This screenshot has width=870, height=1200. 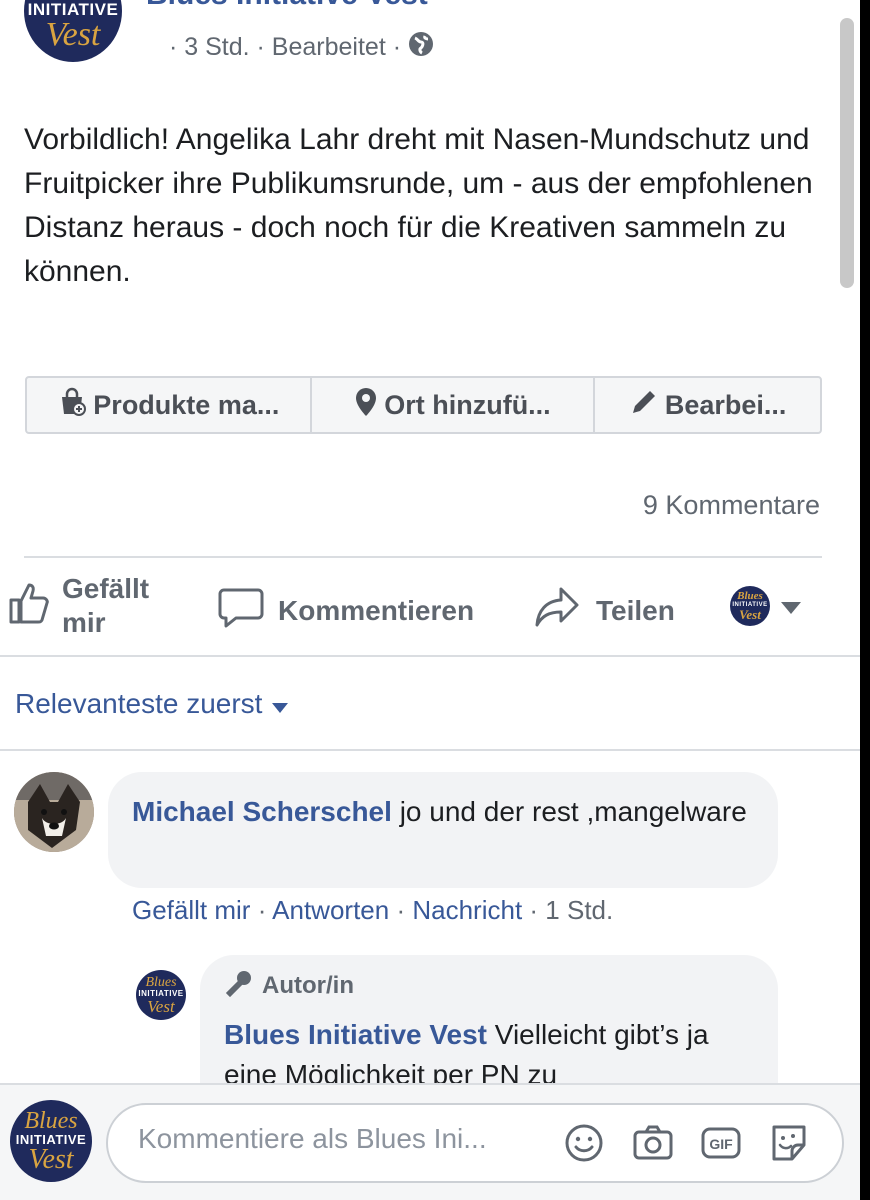 What do you see at coordinates (54, 812) in the screenshot?
I see `commenter-avatar` at bounding box center [54, 812].